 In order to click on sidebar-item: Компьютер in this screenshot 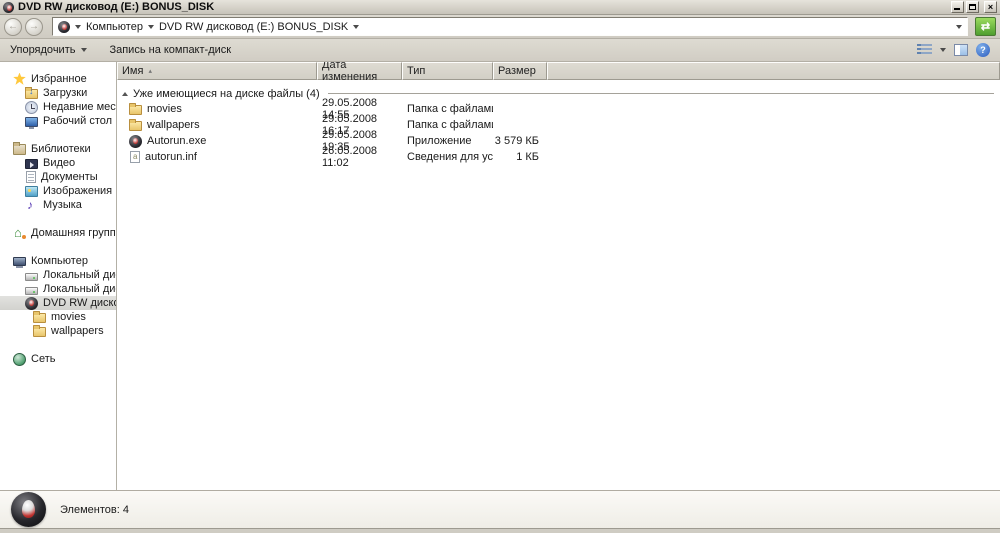, I will do `click(58, 261)`.